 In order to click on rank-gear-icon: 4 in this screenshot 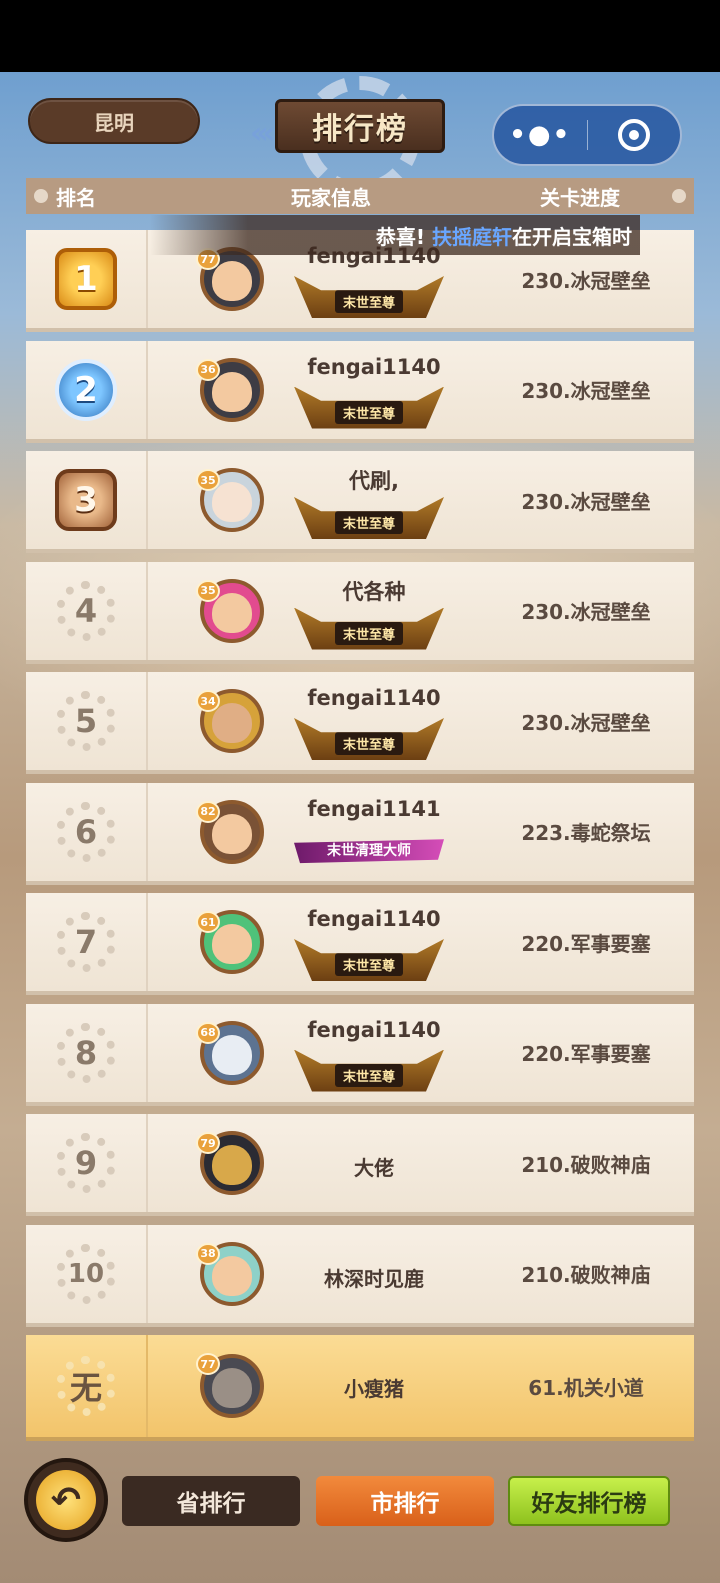, I will do `click(86, 610)`.